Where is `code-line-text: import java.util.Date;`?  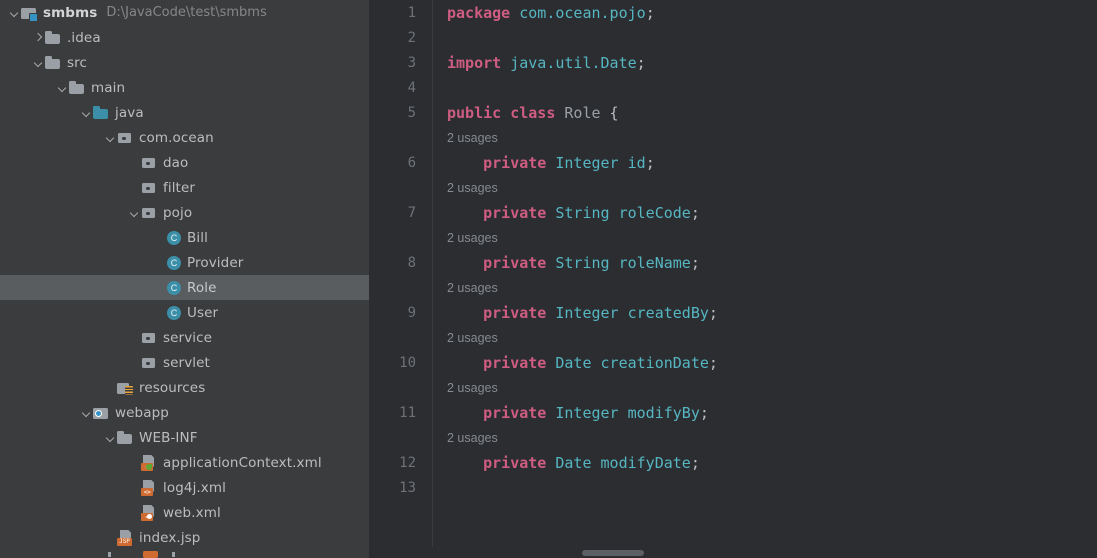 code-line-text: import java.util.Date; is located at coordinates (756, 63).